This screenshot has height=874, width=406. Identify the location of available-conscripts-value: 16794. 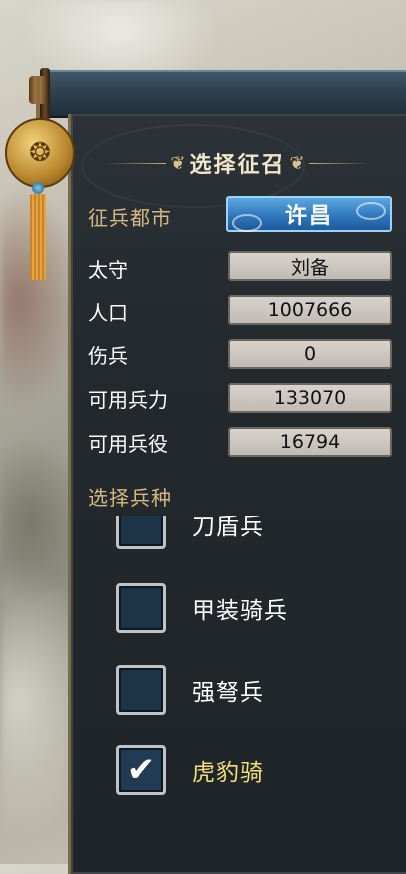
(310, 442).